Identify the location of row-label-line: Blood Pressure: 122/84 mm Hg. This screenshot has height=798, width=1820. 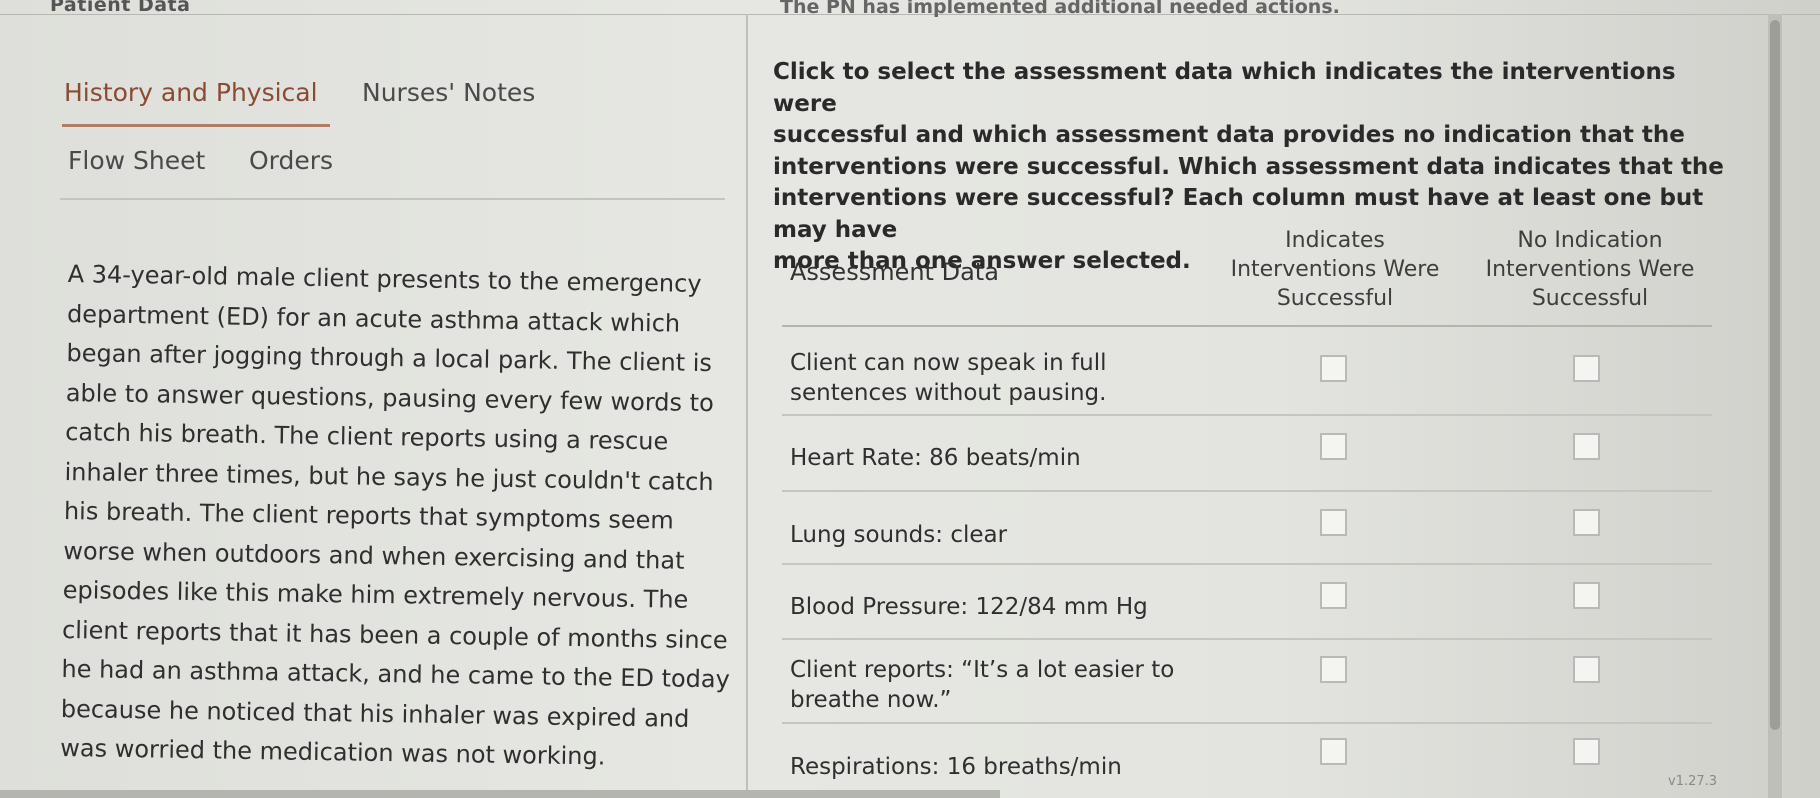
(969, 607).